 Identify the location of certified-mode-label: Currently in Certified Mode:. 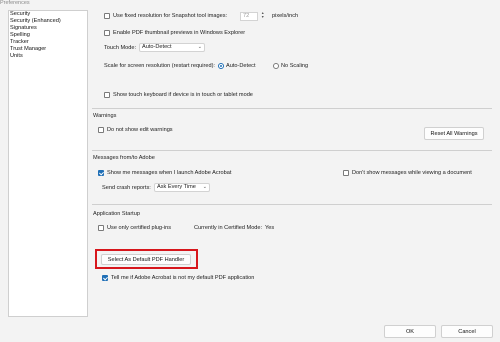
(228, 228).